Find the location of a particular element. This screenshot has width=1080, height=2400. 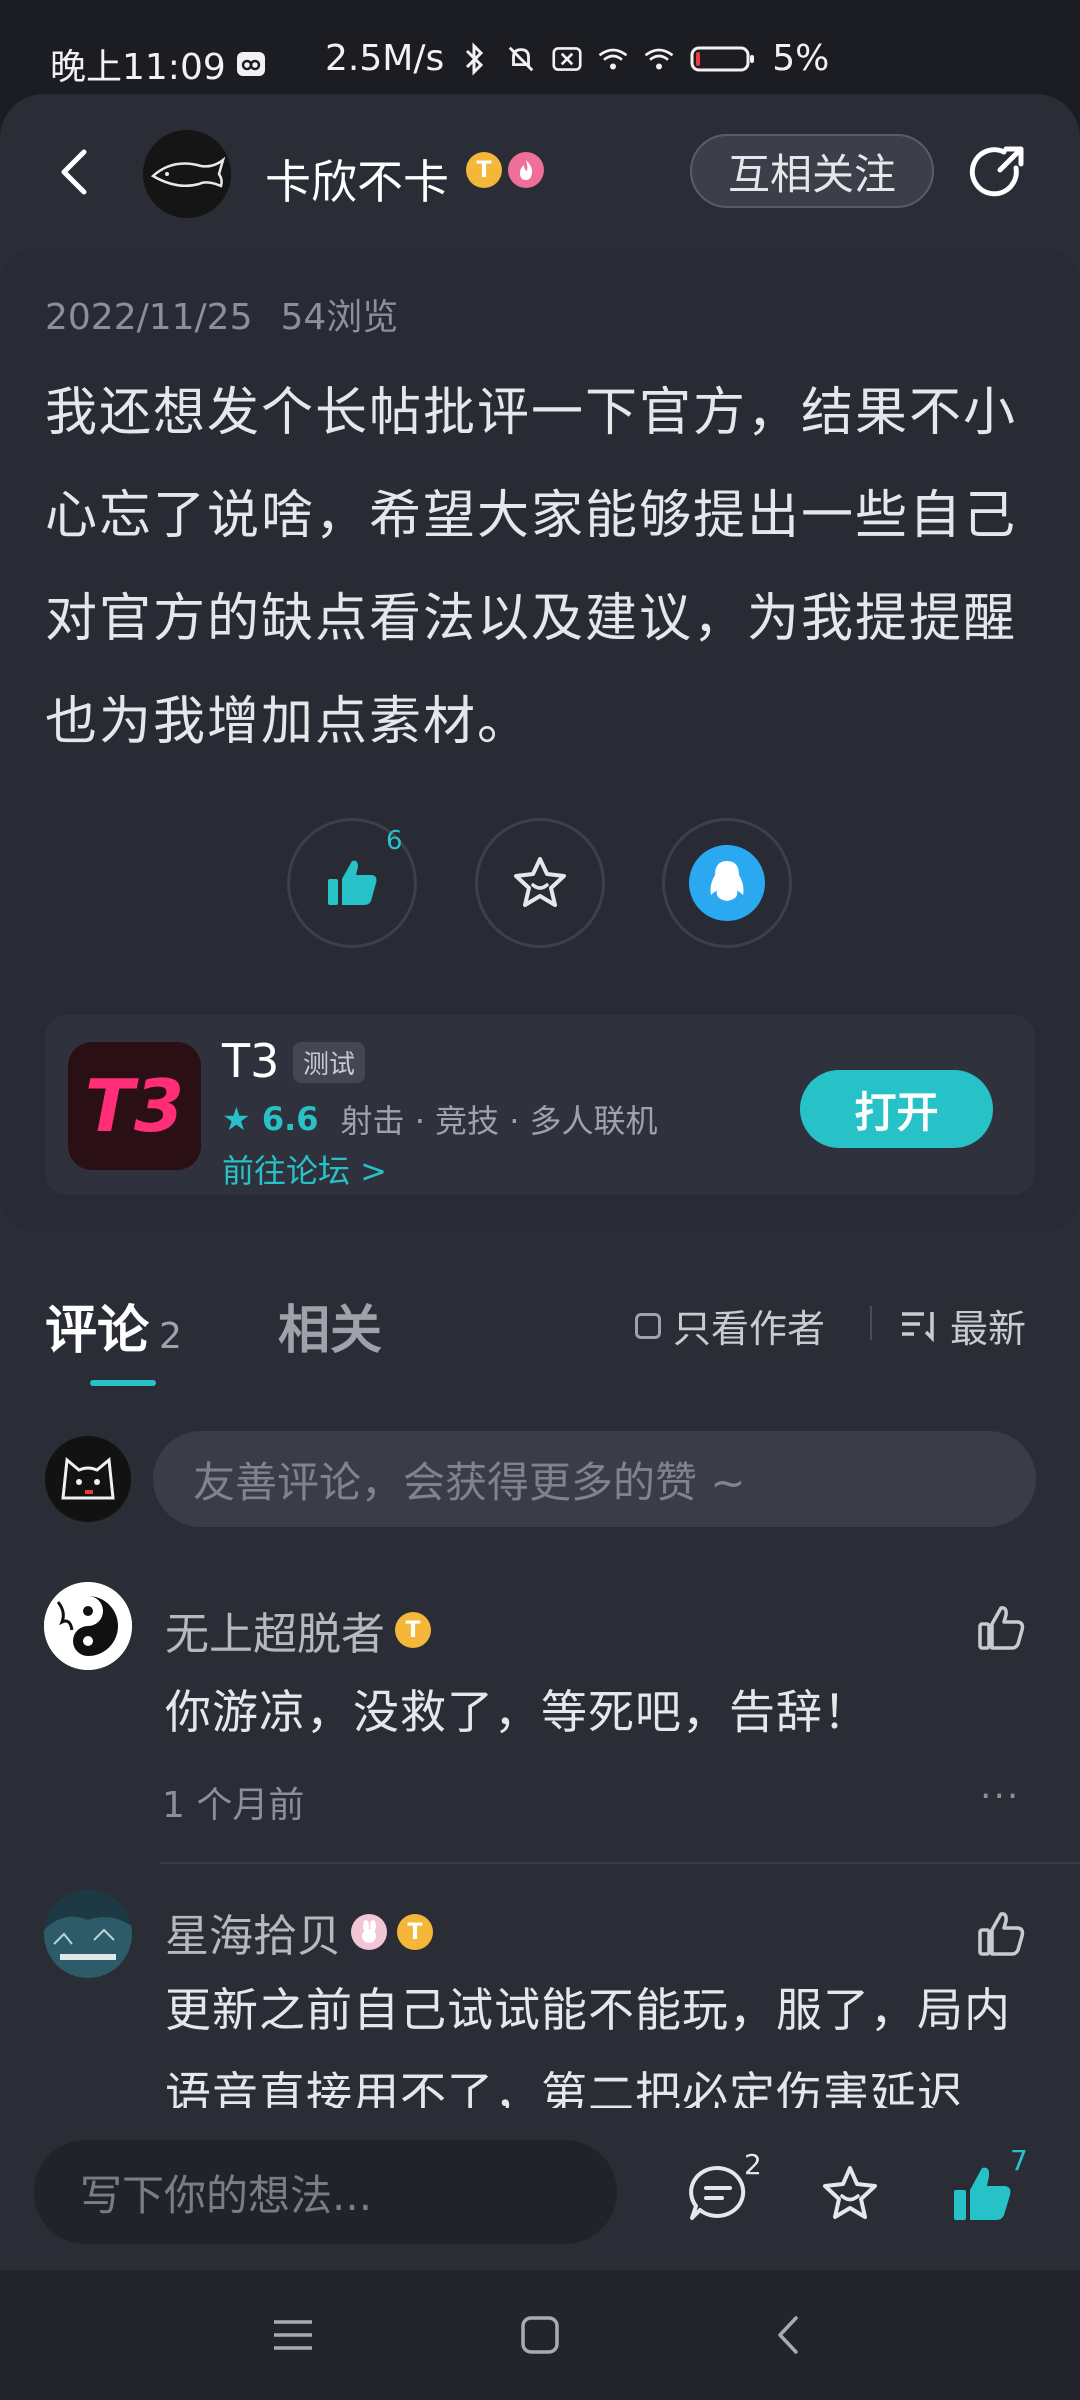

commenter-name: 星海拾贝 is located at coordinates (253, 1932).